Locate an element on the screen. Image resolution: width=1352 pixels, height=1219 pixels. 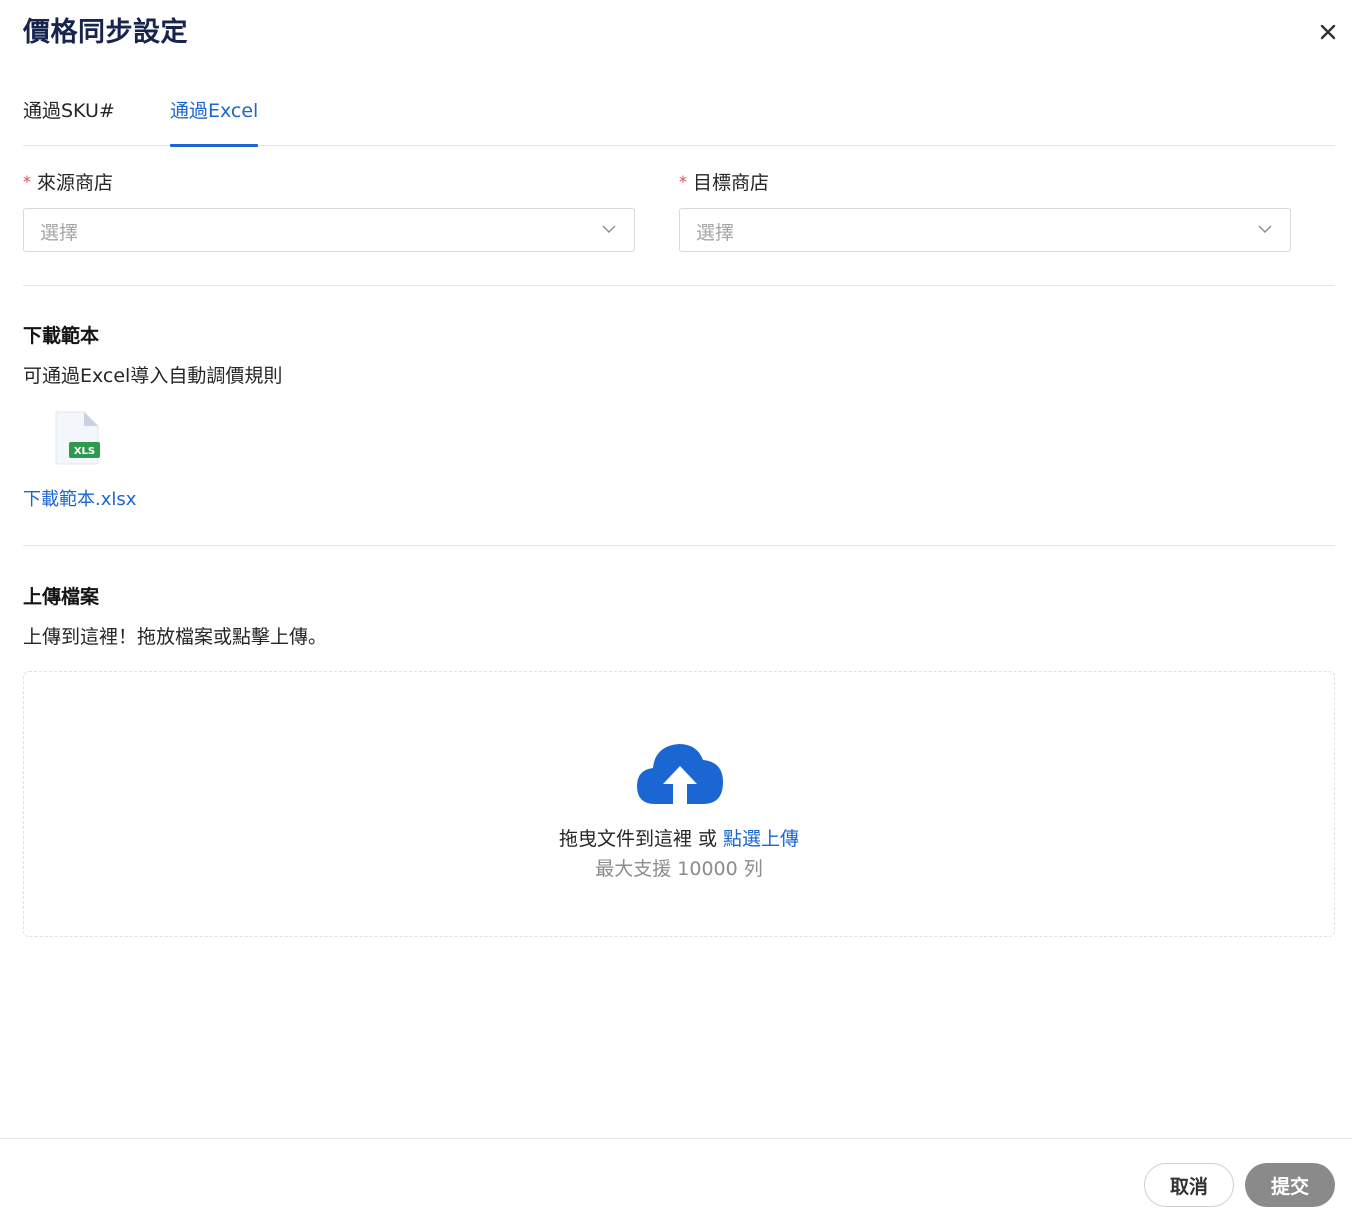
source-store-select: 選擇 is located at coordinates (329, 230).